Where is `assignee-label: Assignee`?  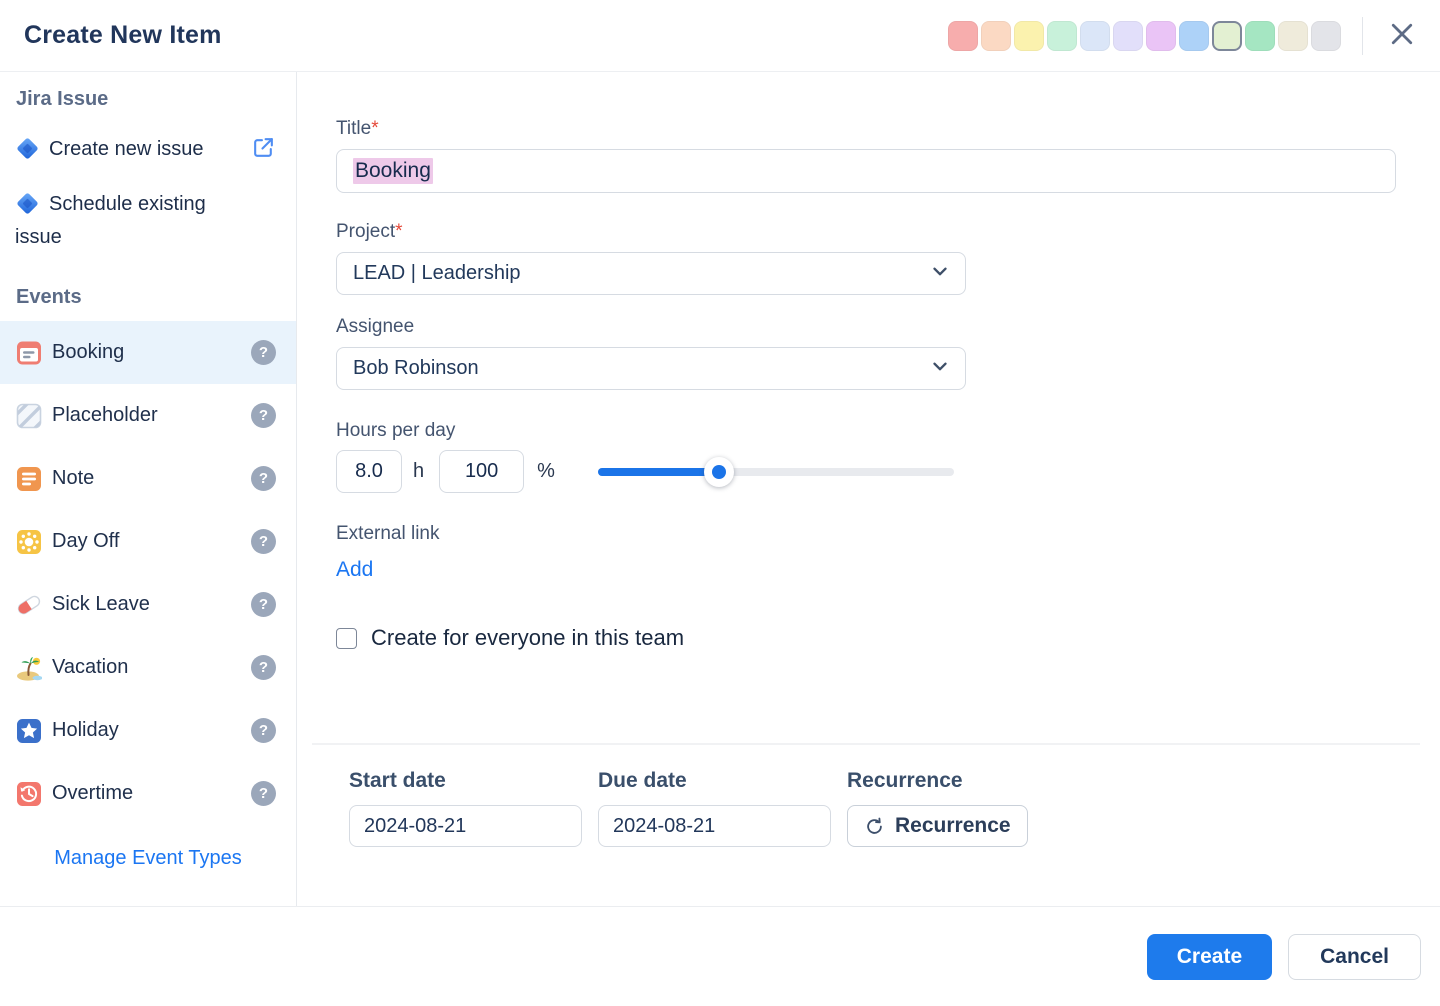
assignee-label: Assignee is located at coordinates (375, 326).